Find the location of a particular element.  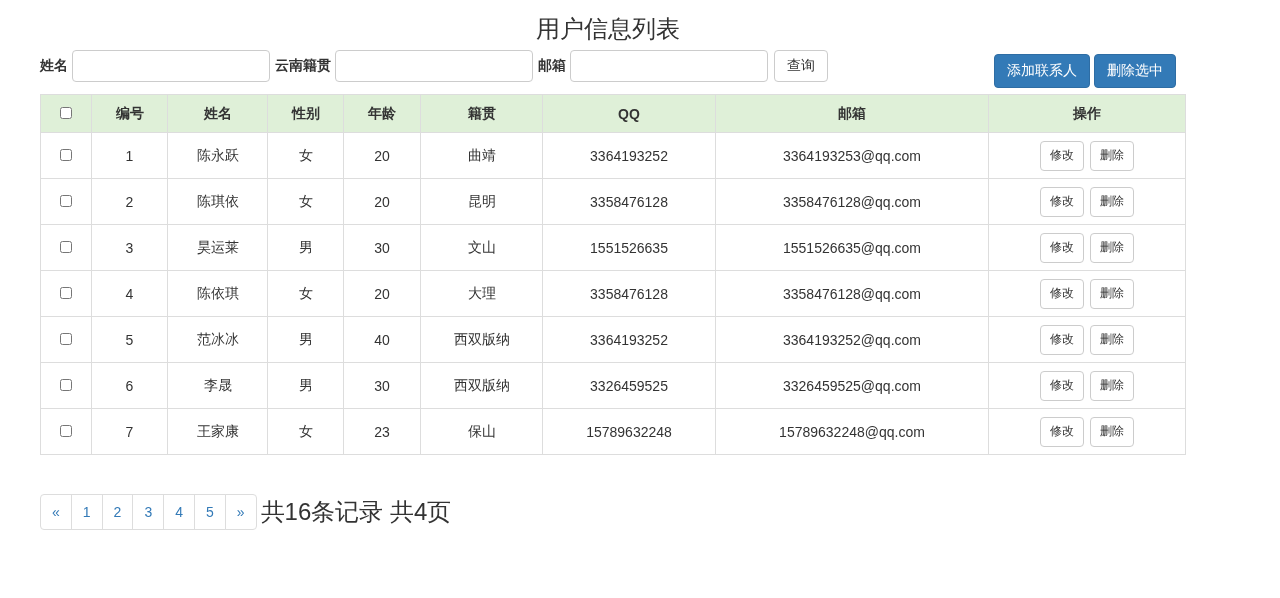

column-header: 邮箱 is located at coordinates (852, 112).